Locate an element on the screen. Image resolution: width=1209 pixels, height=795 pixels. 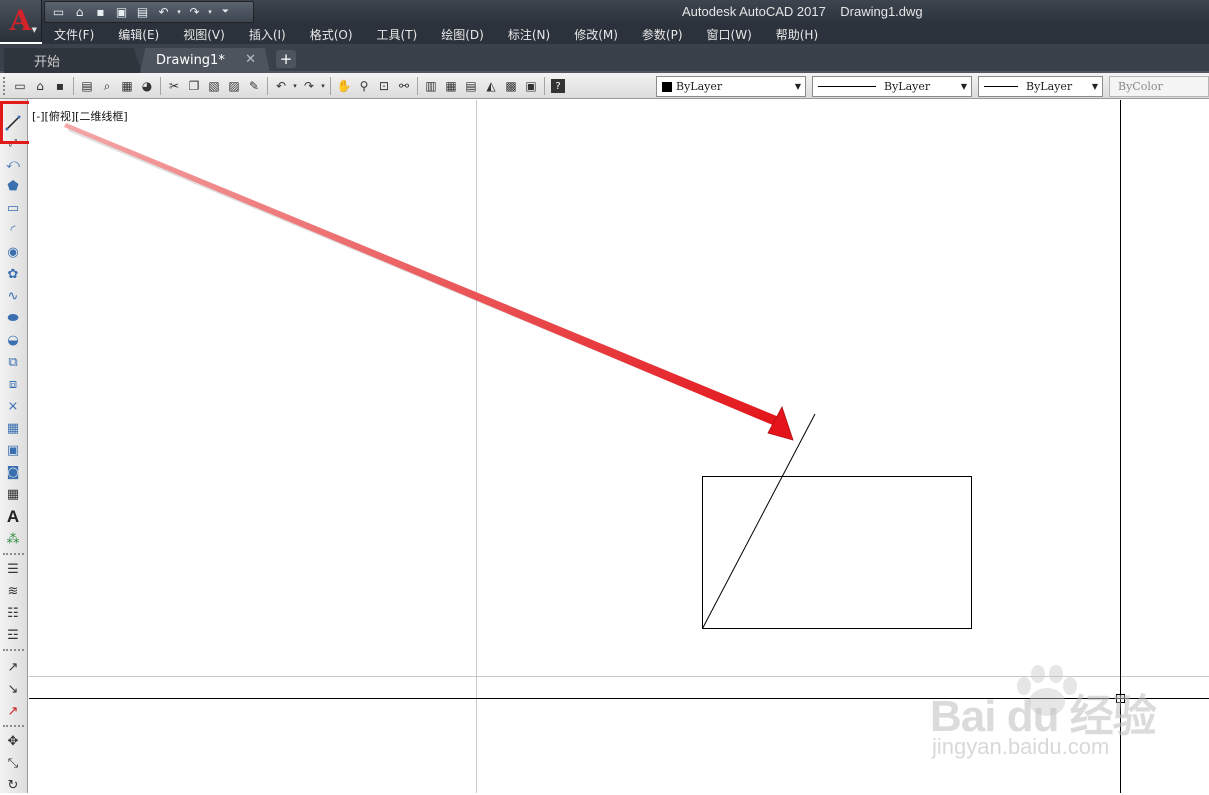
watermark-url: jingyan.baidu.com is located at coordinates (1021, 746).